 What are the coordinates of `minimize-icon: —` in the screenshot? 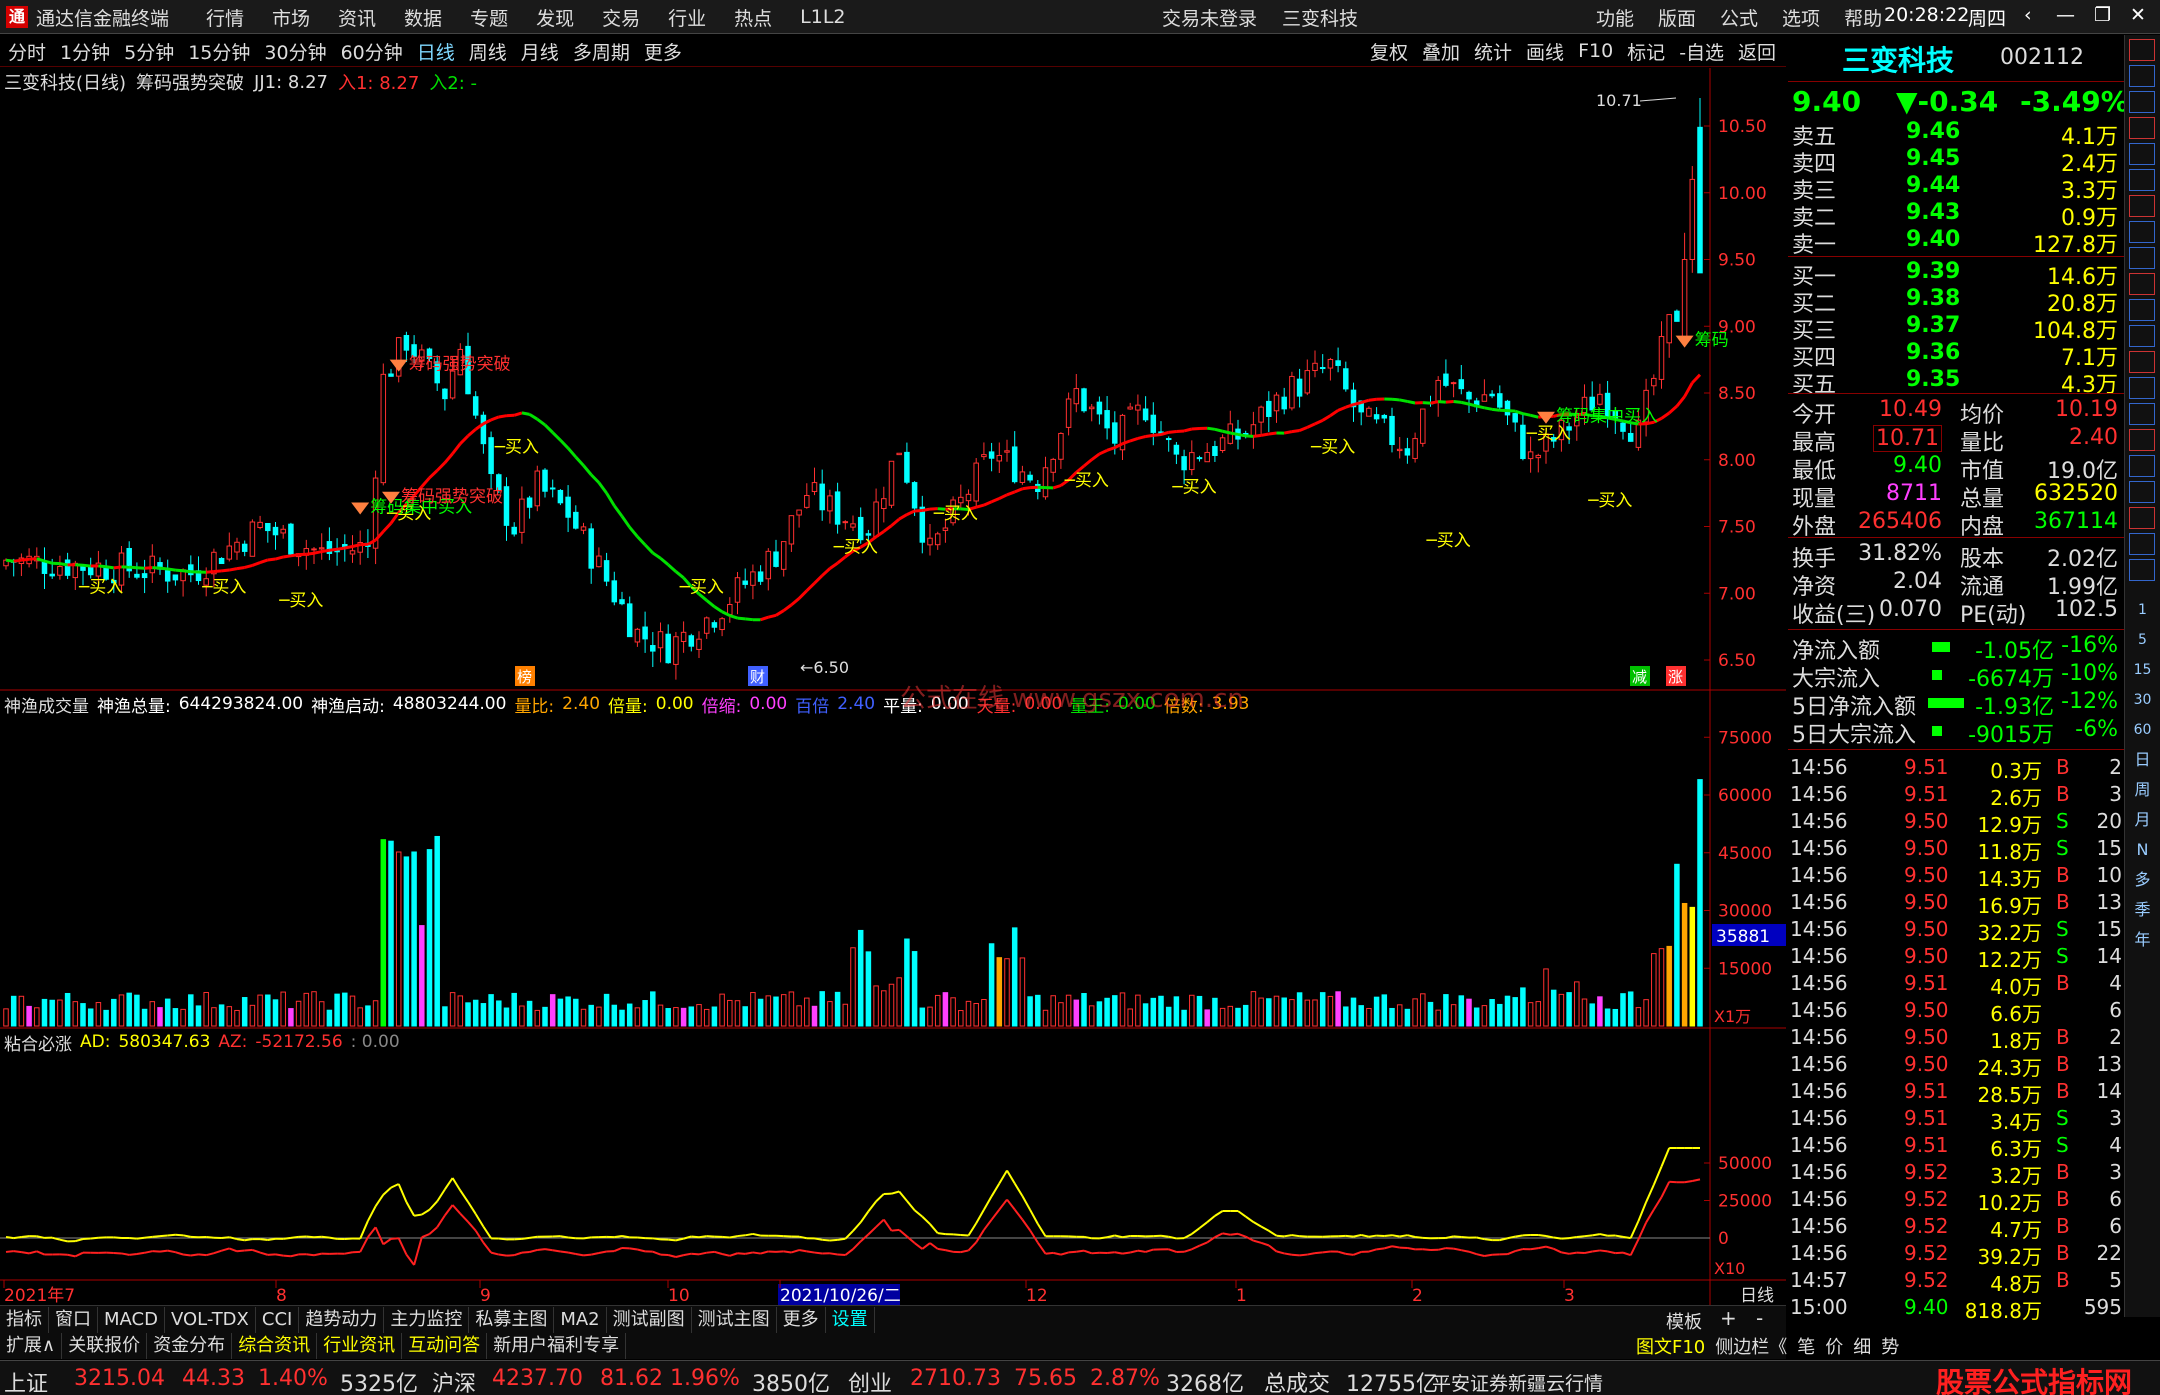 It's located at (2065, 15).